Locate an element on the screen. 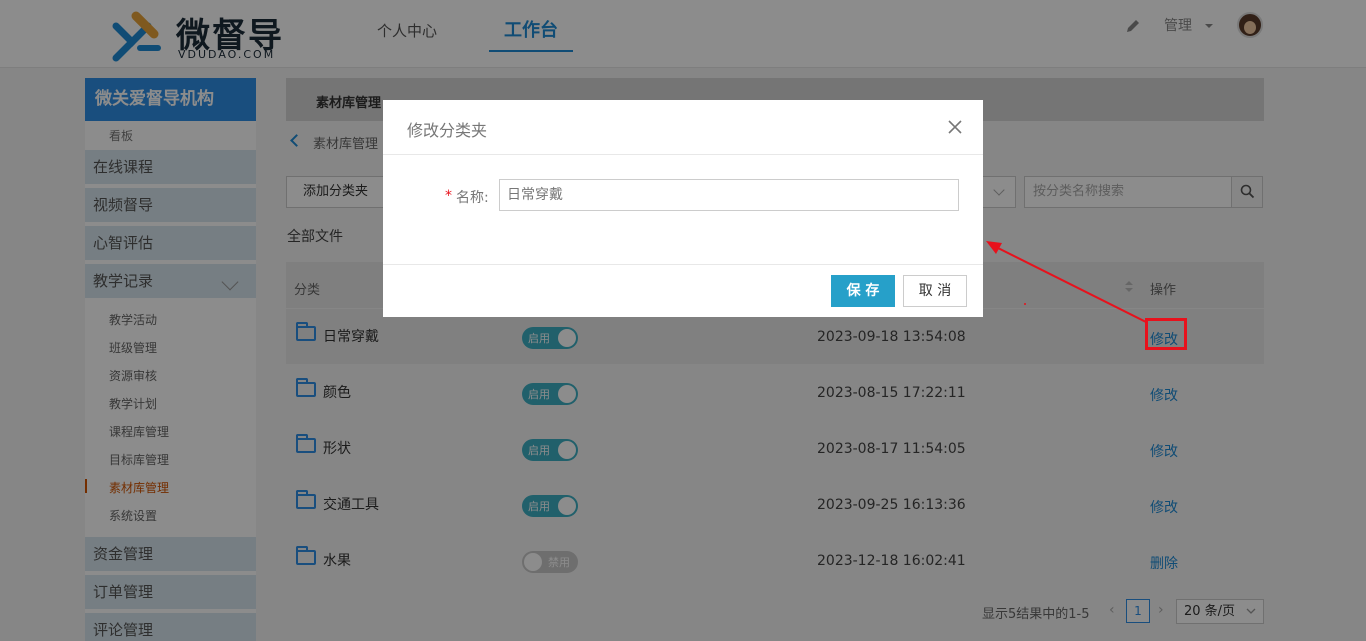 The image size is (1366, 641). cancel-button: 取 消 is located at coordinates (935, 291).